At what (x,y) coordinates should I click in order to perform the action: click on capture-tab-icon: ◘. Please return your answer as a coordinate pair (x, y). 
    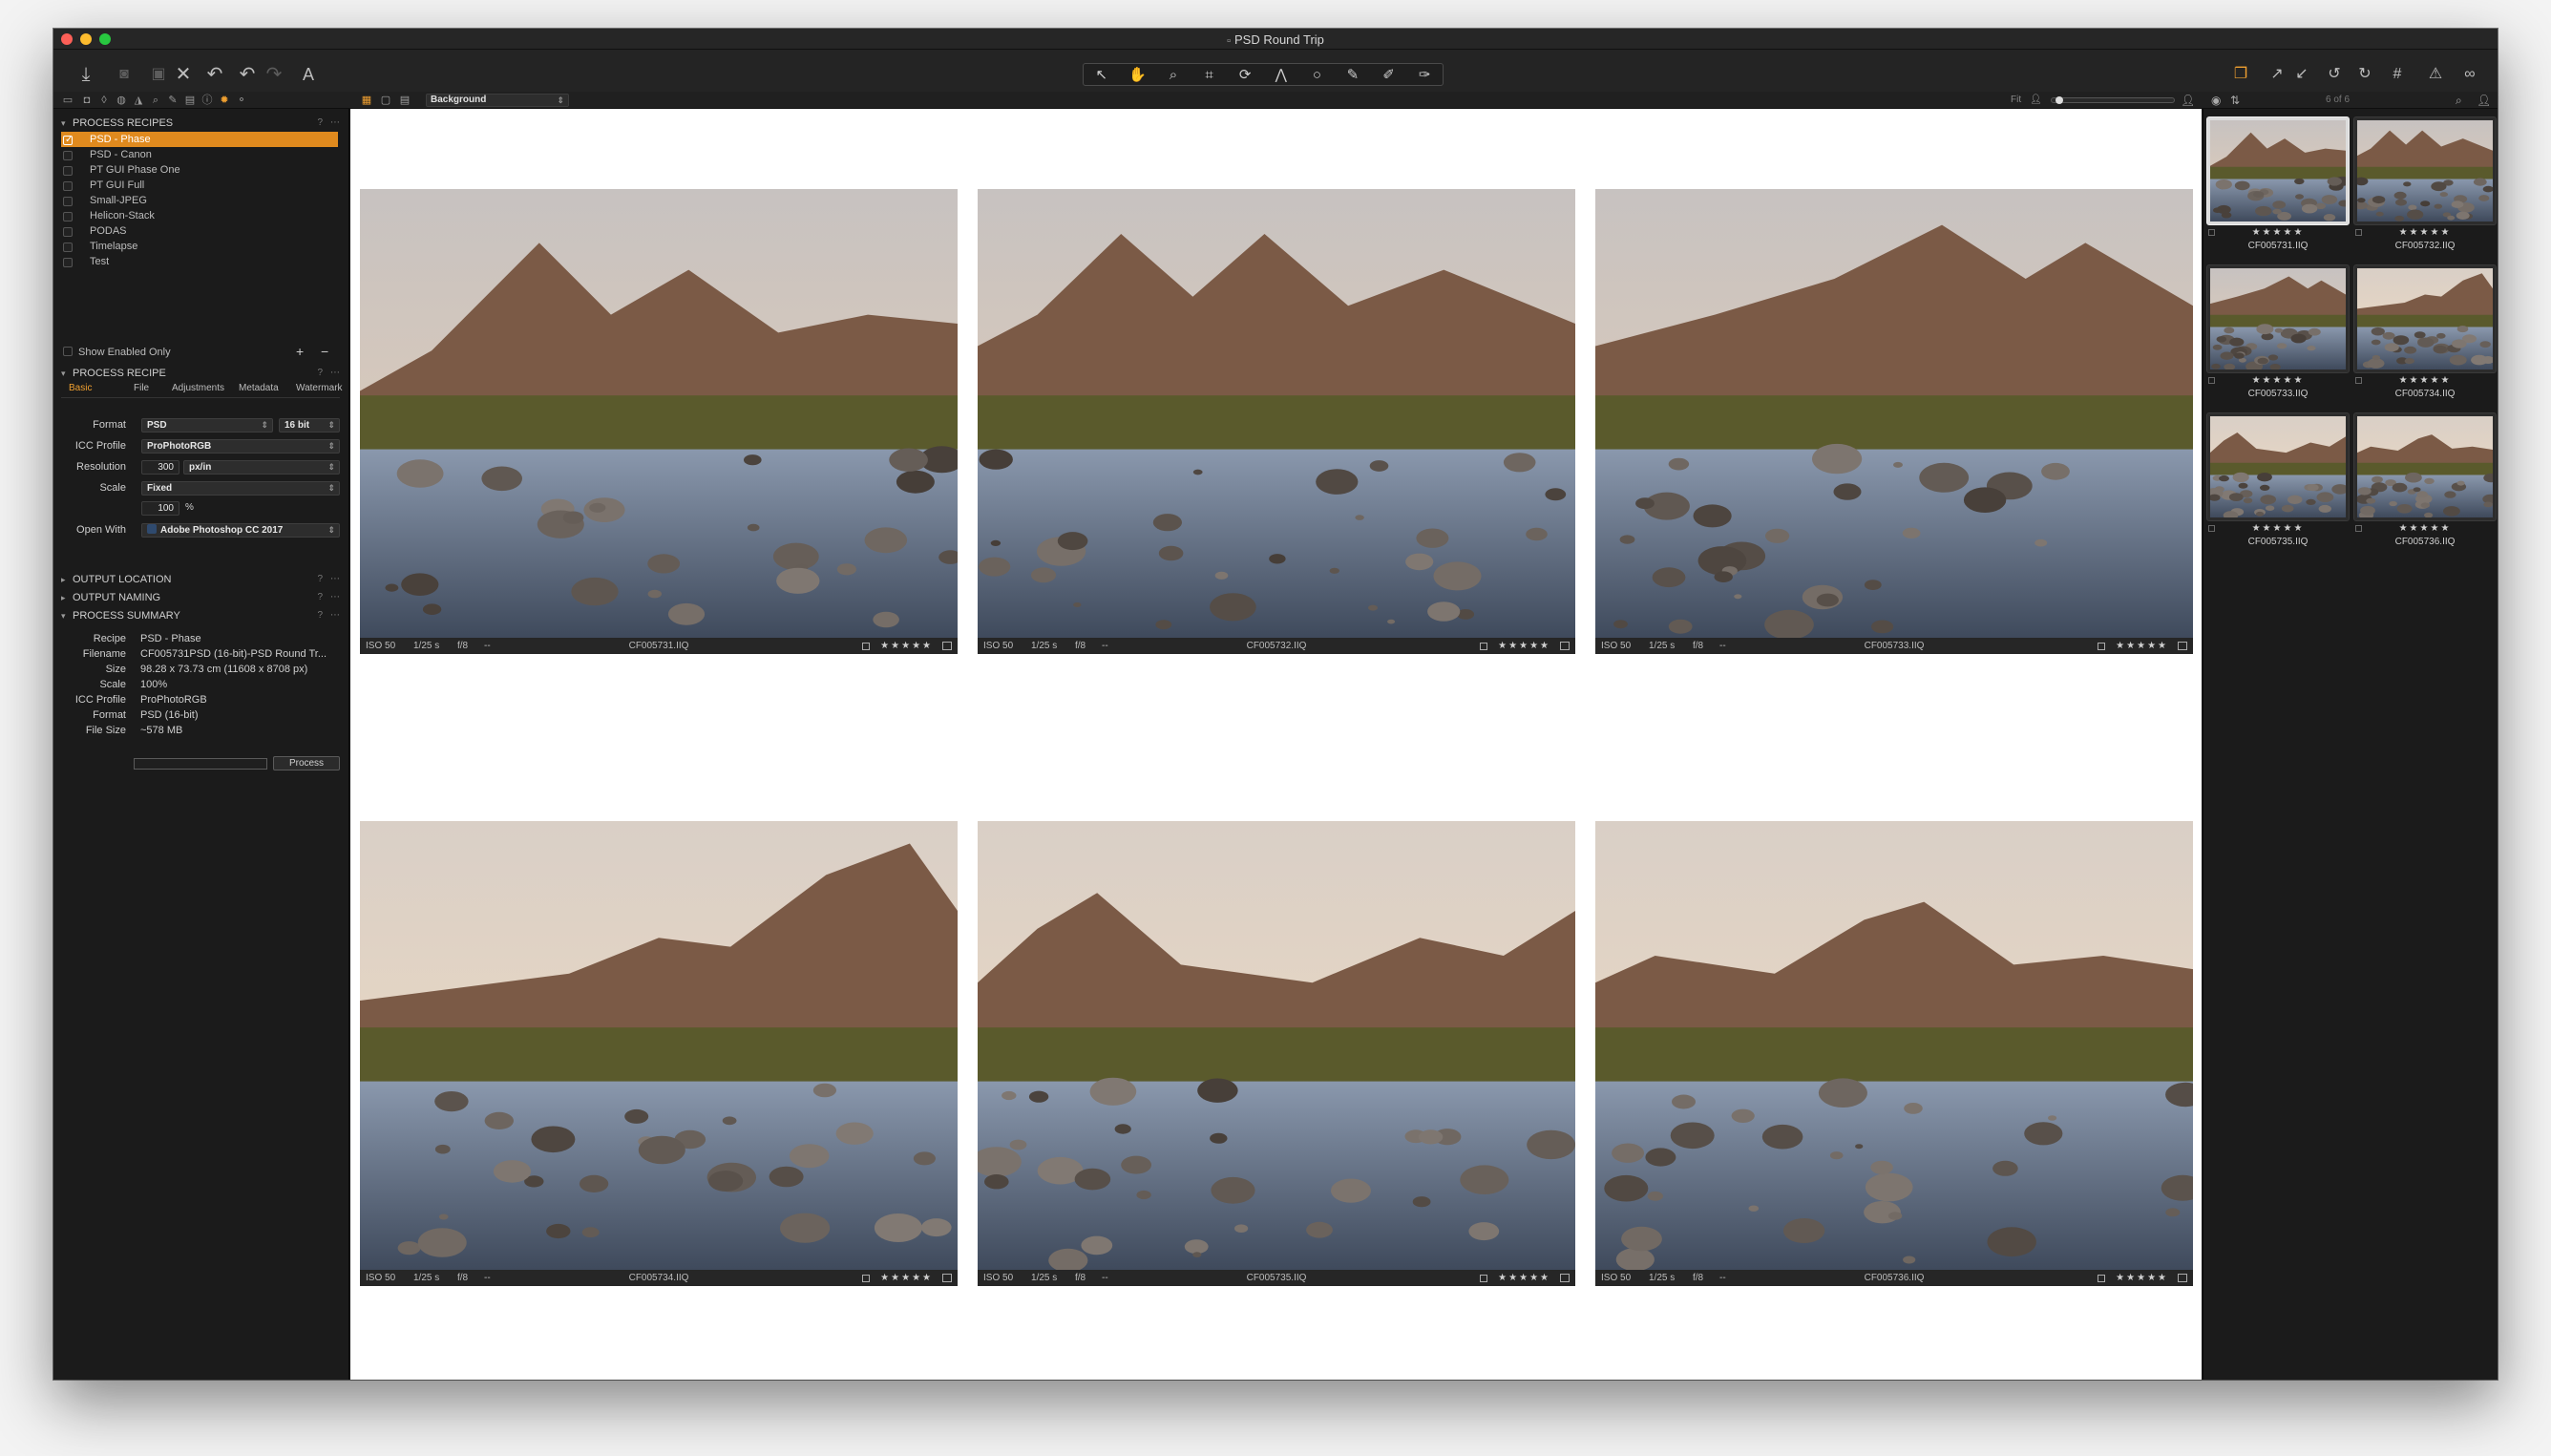
    Looking at the image, I should click on (86, 100).